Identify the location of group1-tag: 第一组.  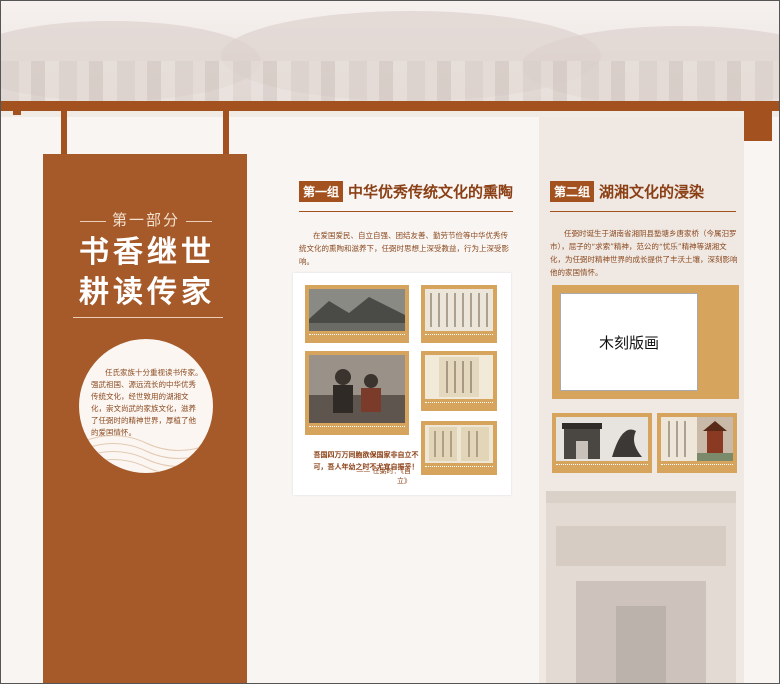
(321, 191).